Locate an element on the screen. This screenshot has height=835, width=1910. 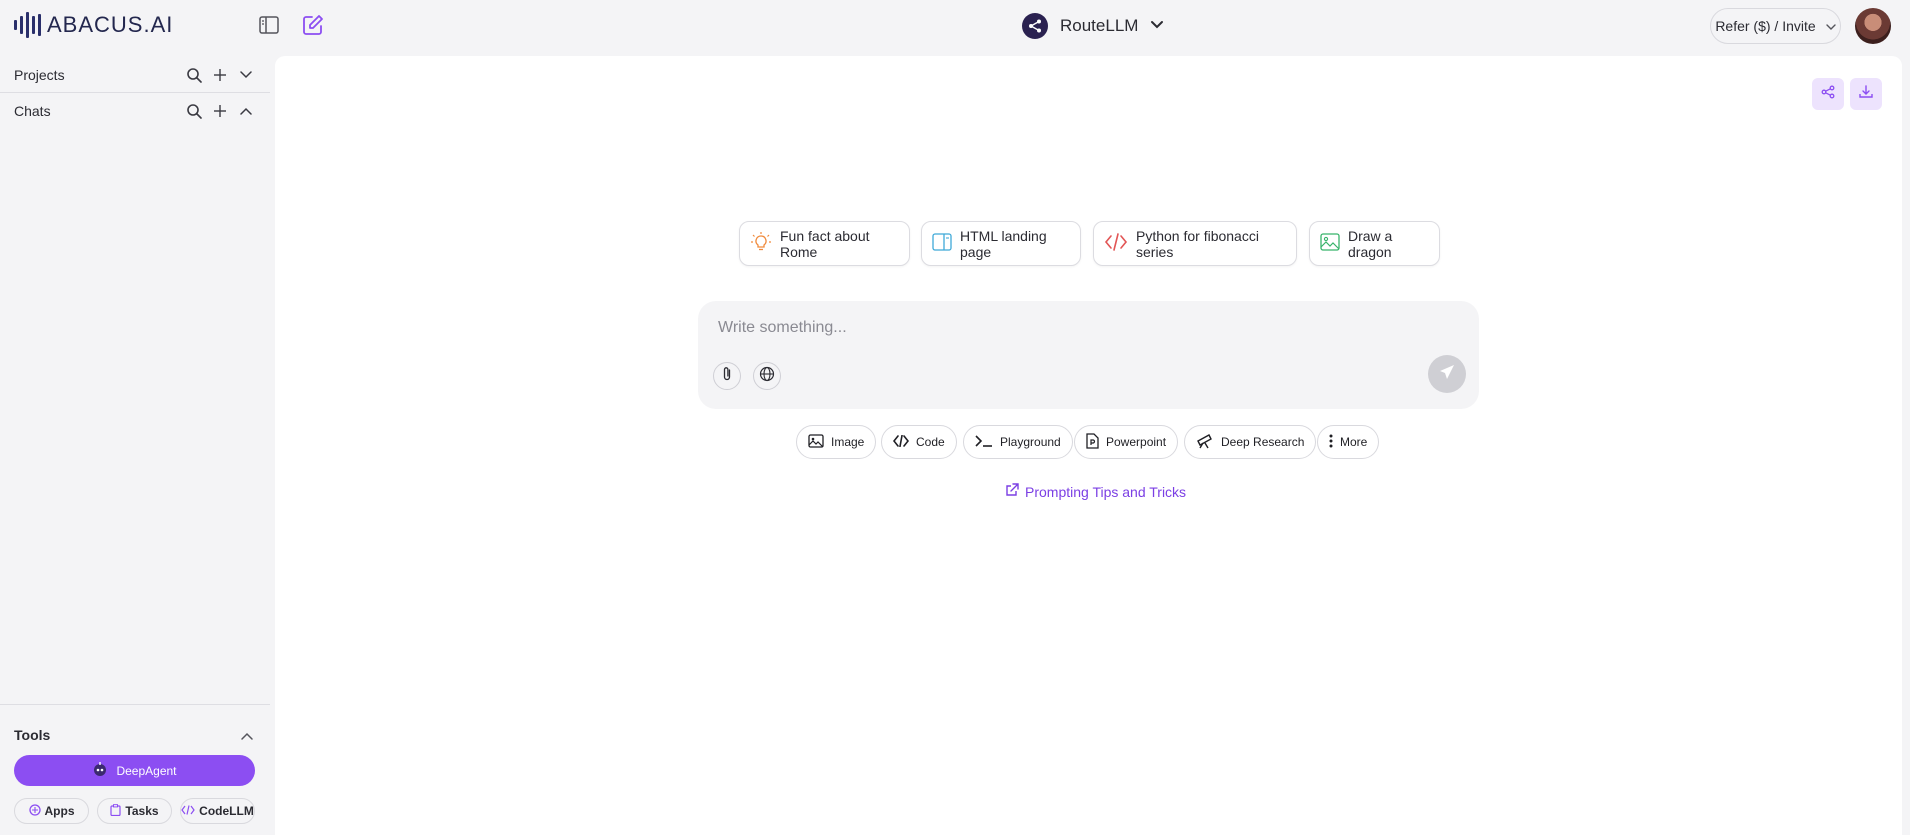
codellm-button: CodeLLM is located at coordinates (217, 811).